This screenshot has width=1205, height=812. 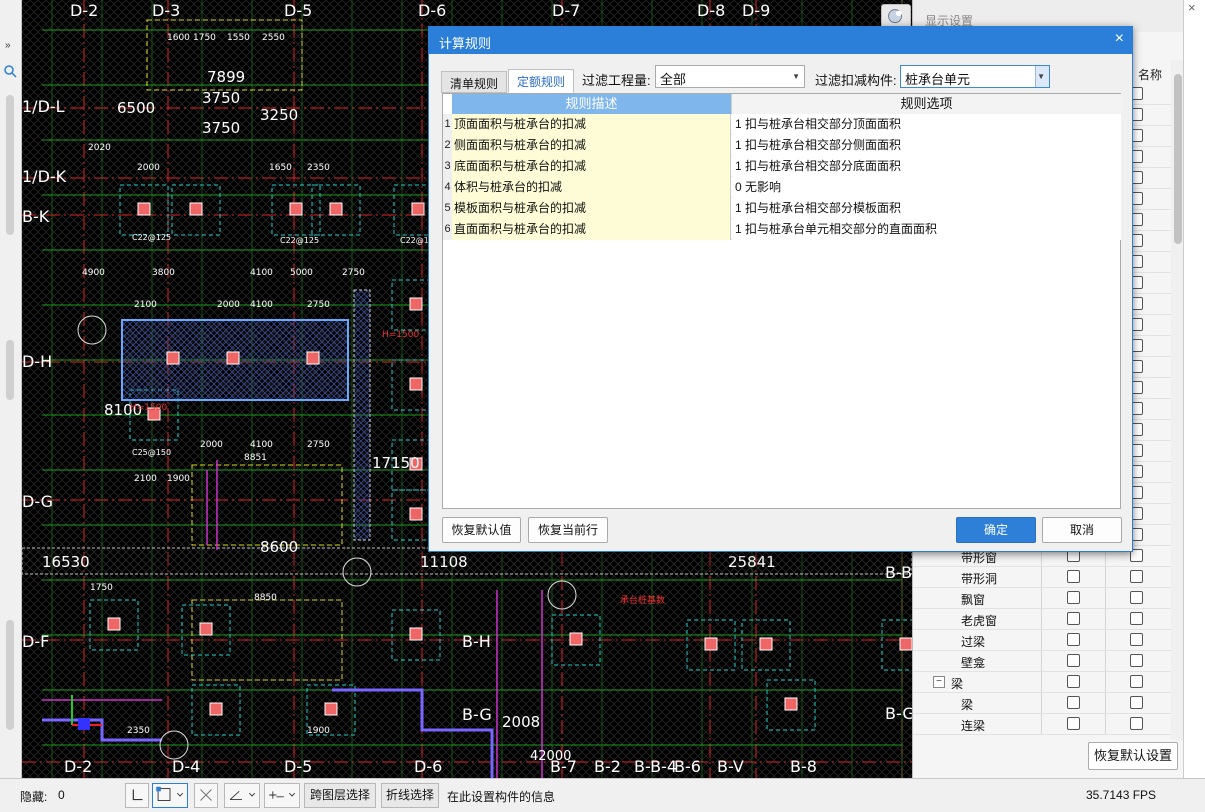 I want to click on dimension-text: 1600, so click(x=178, y=38).